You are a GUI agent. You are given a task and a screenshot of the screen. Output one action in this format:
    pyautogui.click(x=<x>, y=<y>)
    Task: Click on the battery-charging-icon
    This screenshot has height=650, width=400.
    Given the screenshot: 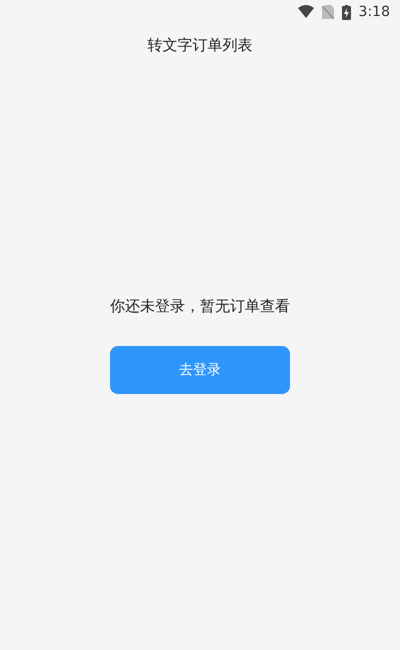 What is the action you would take?
    pyautogui.click(x=346, y=12)
    